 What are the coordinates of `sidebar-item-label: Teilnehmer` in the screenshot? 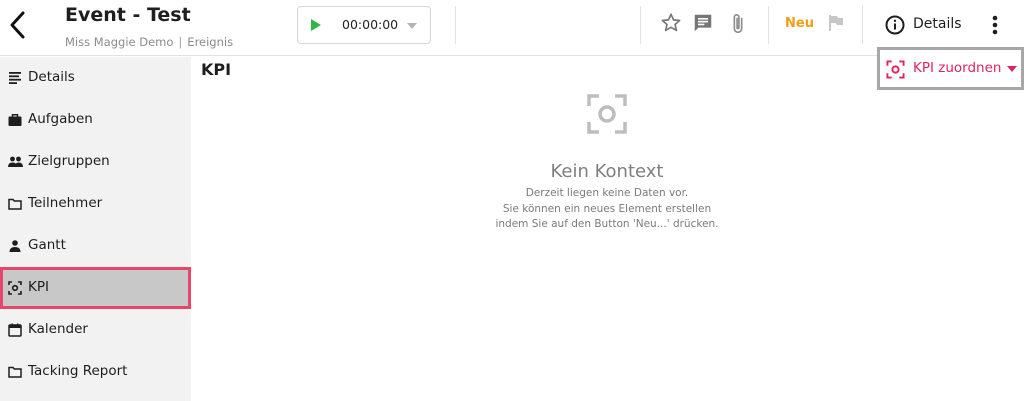 It's located at (65, 203).